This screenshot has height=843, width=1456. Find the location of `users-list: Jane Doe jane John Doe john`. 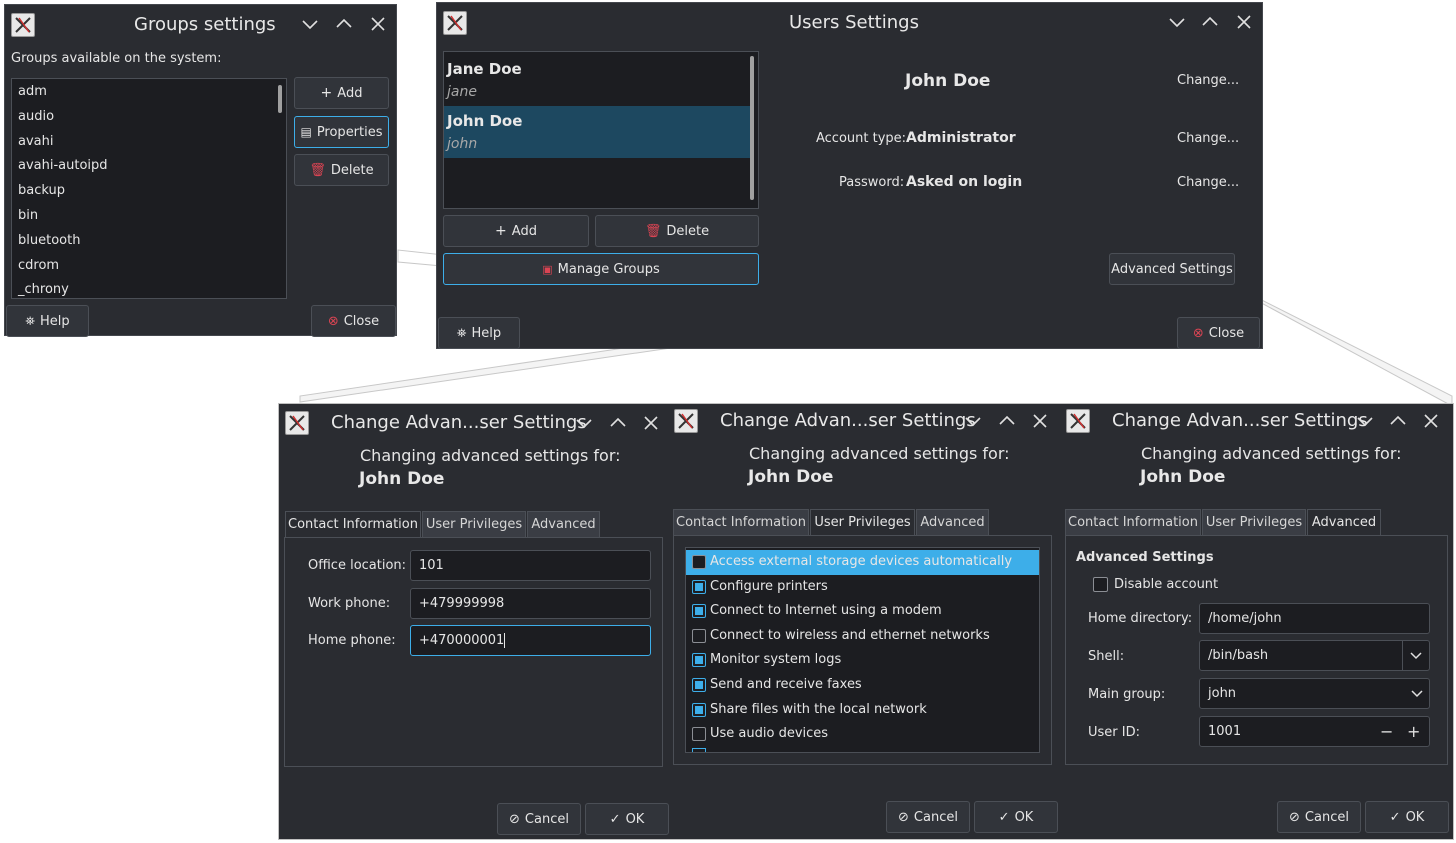

users-list: Jane Doe jane John Doe john is located at coordinates (601, 130).